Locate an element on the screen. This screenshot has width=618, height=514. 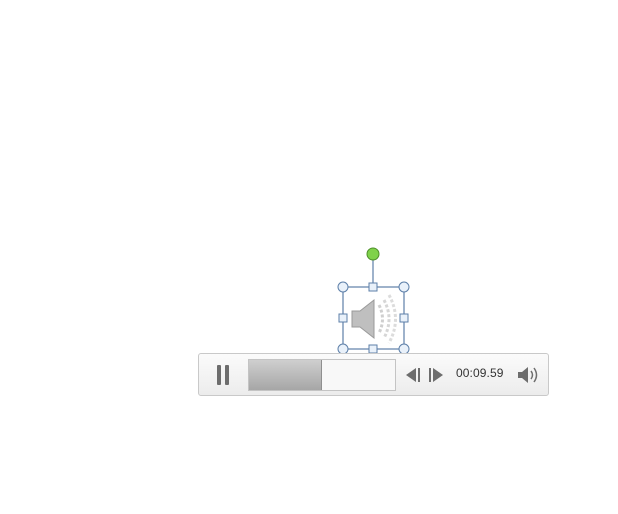
resize-handle-left is located at coordinates (343, 318).